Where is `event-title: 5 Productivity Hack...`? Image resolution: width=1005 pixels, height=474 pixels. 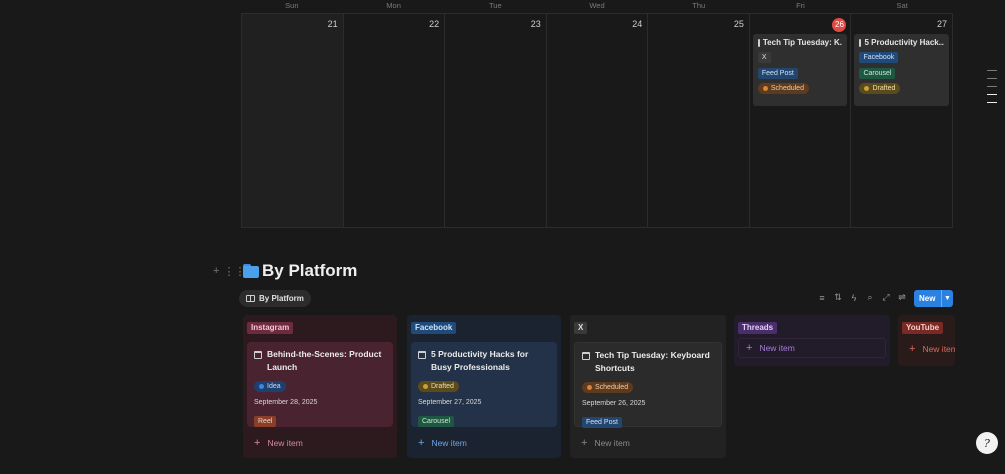 event-title: 5 Productivity Hack... is located at coordinates (904, 42).